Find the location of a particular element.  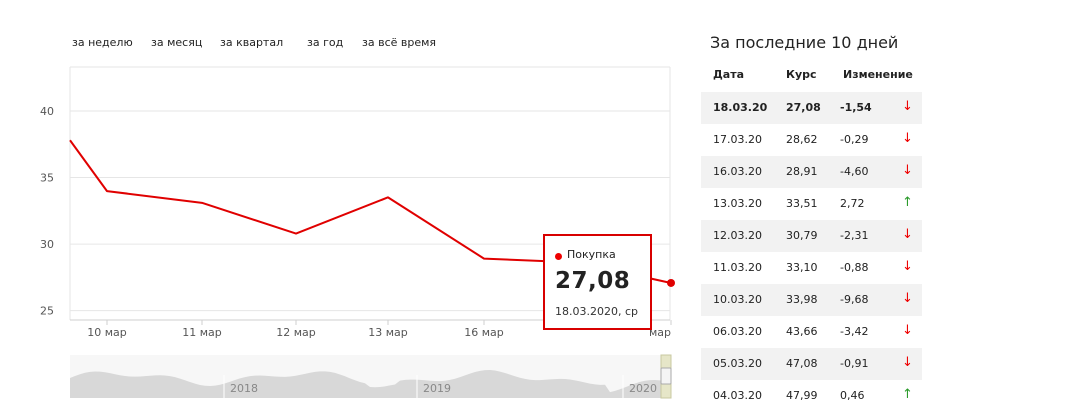

data-point is located at coordinates (671, 282).